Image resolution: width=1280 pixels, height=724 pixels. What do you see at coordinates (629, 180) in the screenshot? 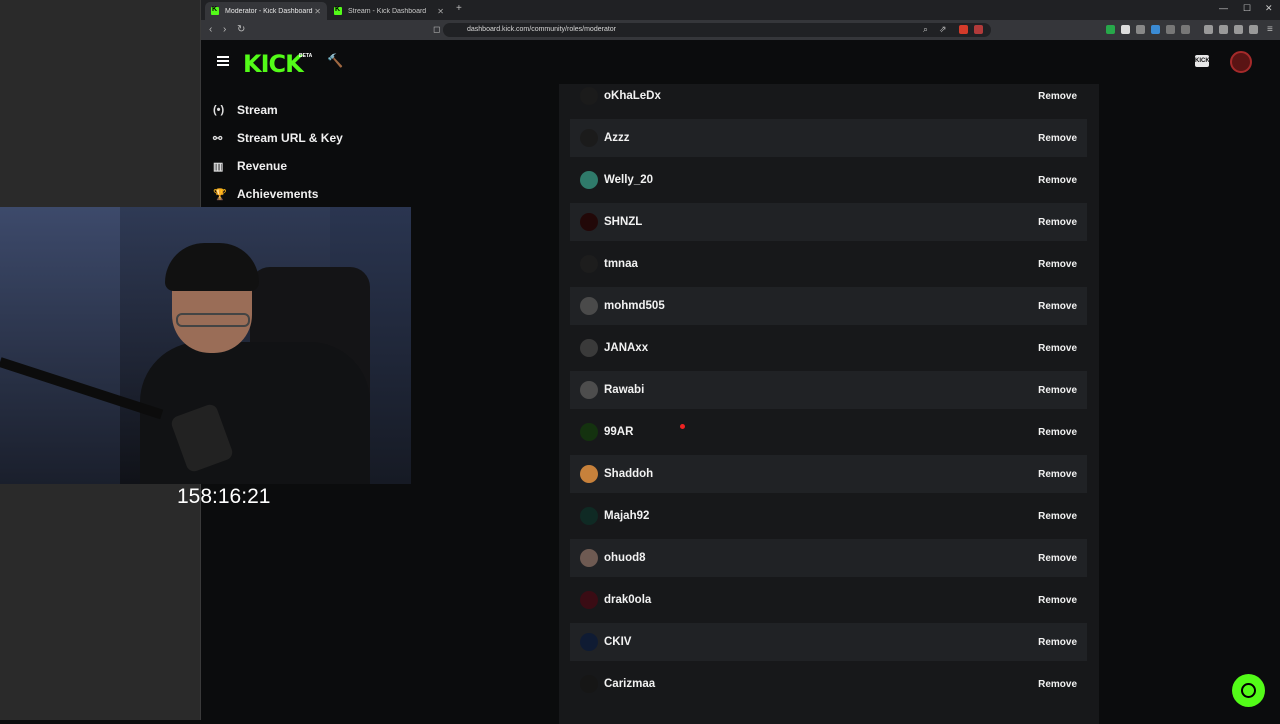
I see `moderator-username: Welly_20` at bounding box center [629, 180].